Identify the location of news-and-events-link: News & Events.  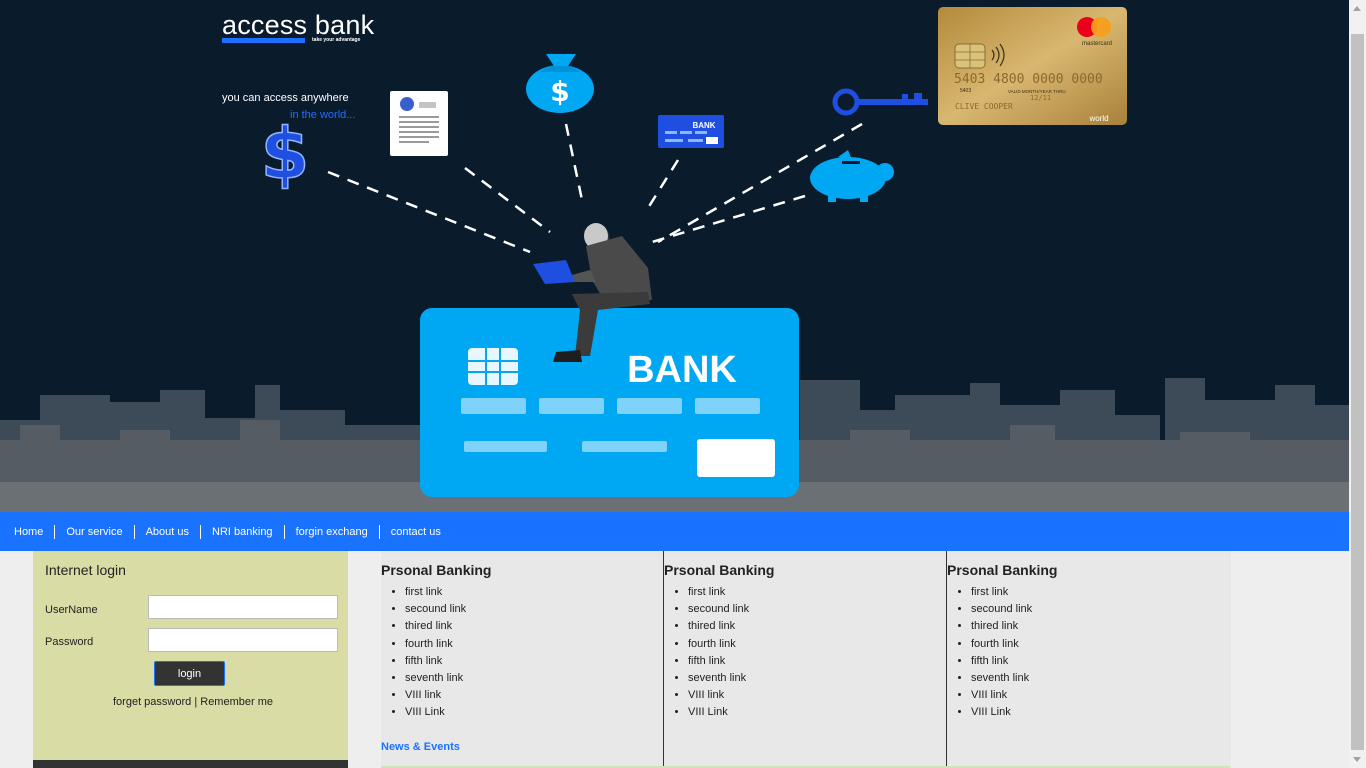
(420, 747).